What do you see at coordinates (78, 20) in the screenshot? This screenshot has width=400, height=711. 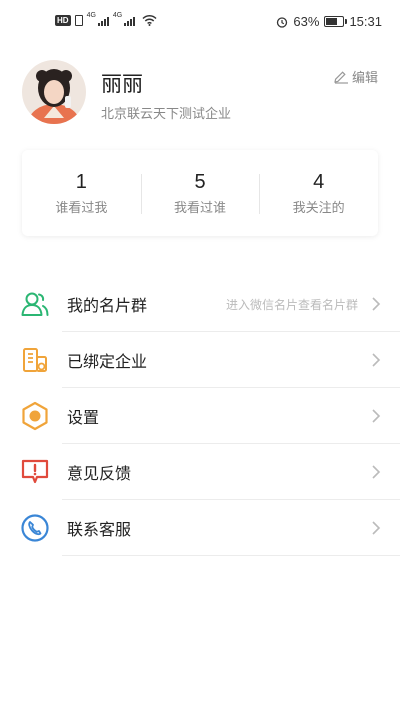 I see `sim-icon` at bounding box center [78, 20].